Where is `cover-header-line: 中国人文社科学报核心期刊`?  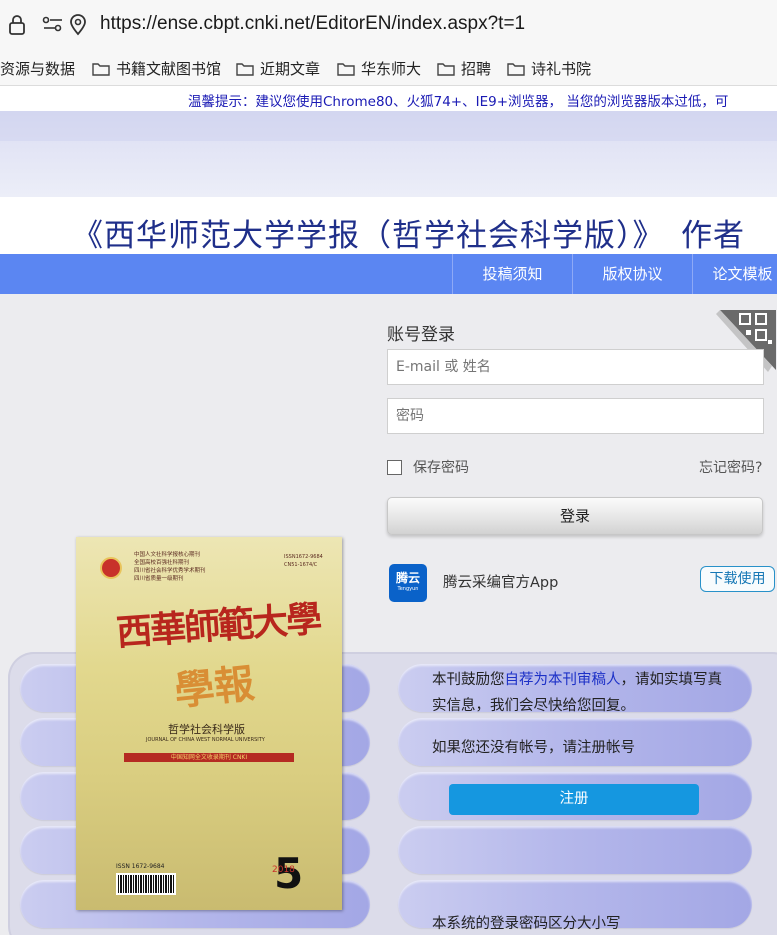
cover-header-line: 中国人文社科学报核心期刊 is located at coordinates (167, 555).